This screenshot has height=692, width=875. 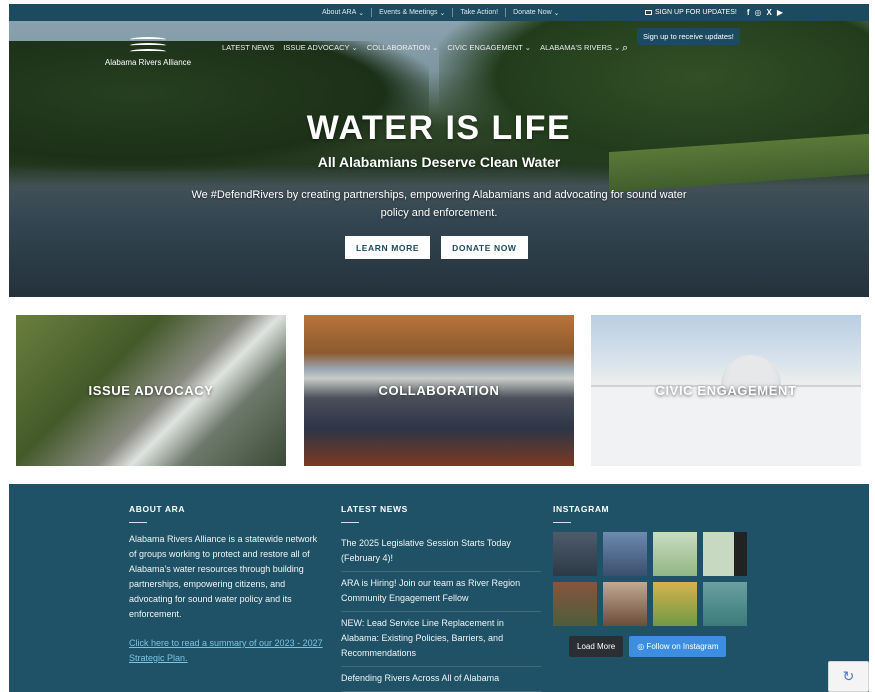 I want to click on search-icon: ⌕, so click(x=625, y=48).